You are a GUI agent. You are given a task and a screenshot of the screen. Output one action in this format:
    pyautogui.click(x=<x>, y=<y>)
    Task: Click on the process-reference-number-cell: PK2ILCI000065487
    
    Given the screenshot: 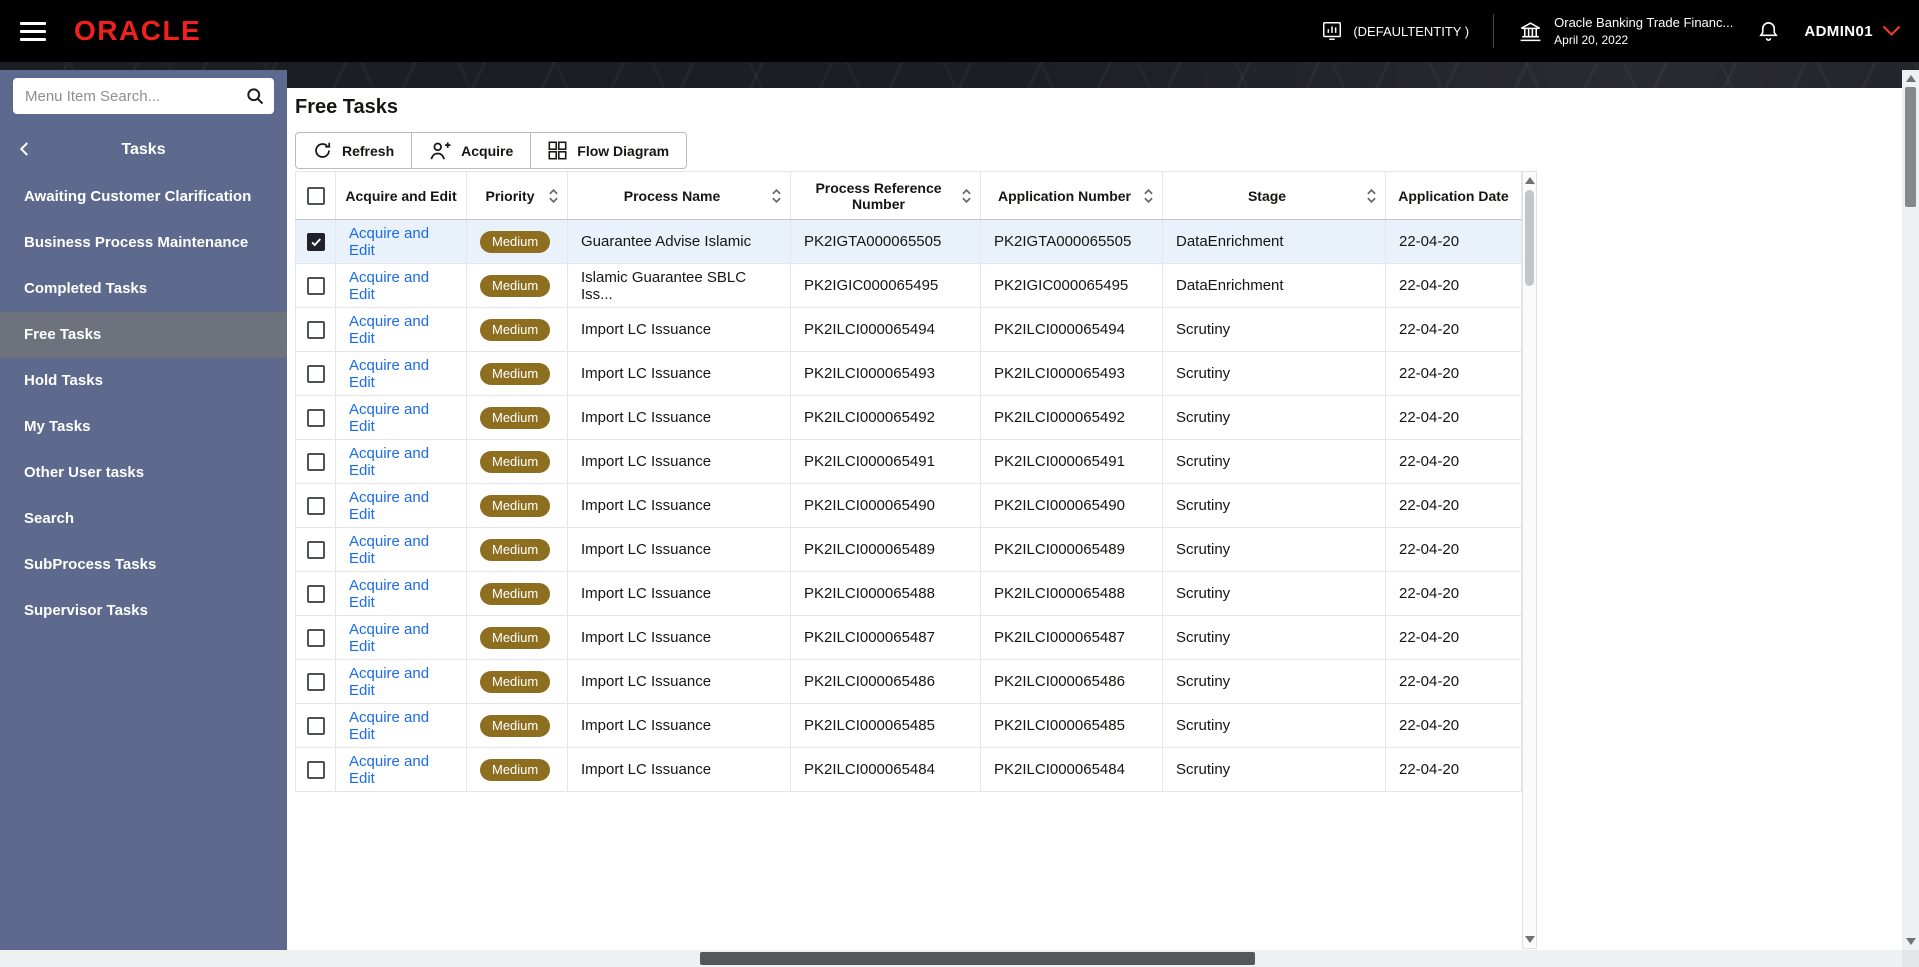 What is the action you would take?
    pyautogui.click(x=885, y=637)
    